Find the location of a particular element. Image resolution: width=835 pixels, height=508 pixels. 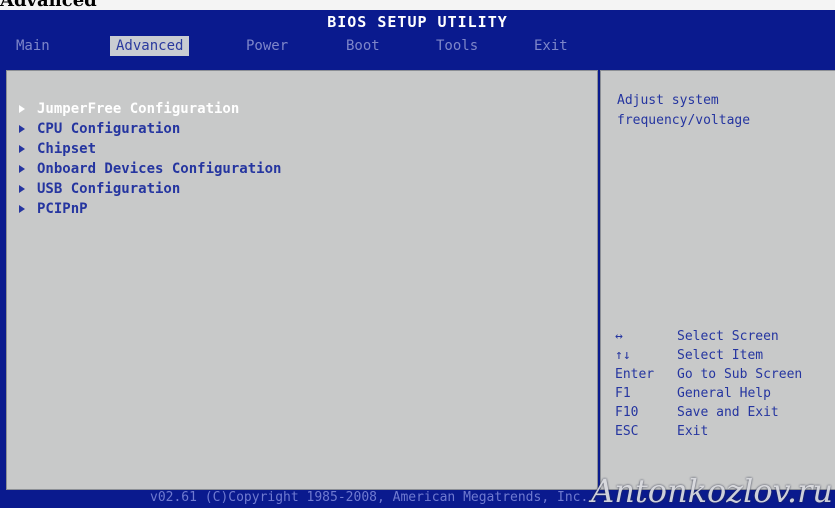

menu-item-onboard-devices: Onboard Devices Configuration is located at coordinates (150, 169).